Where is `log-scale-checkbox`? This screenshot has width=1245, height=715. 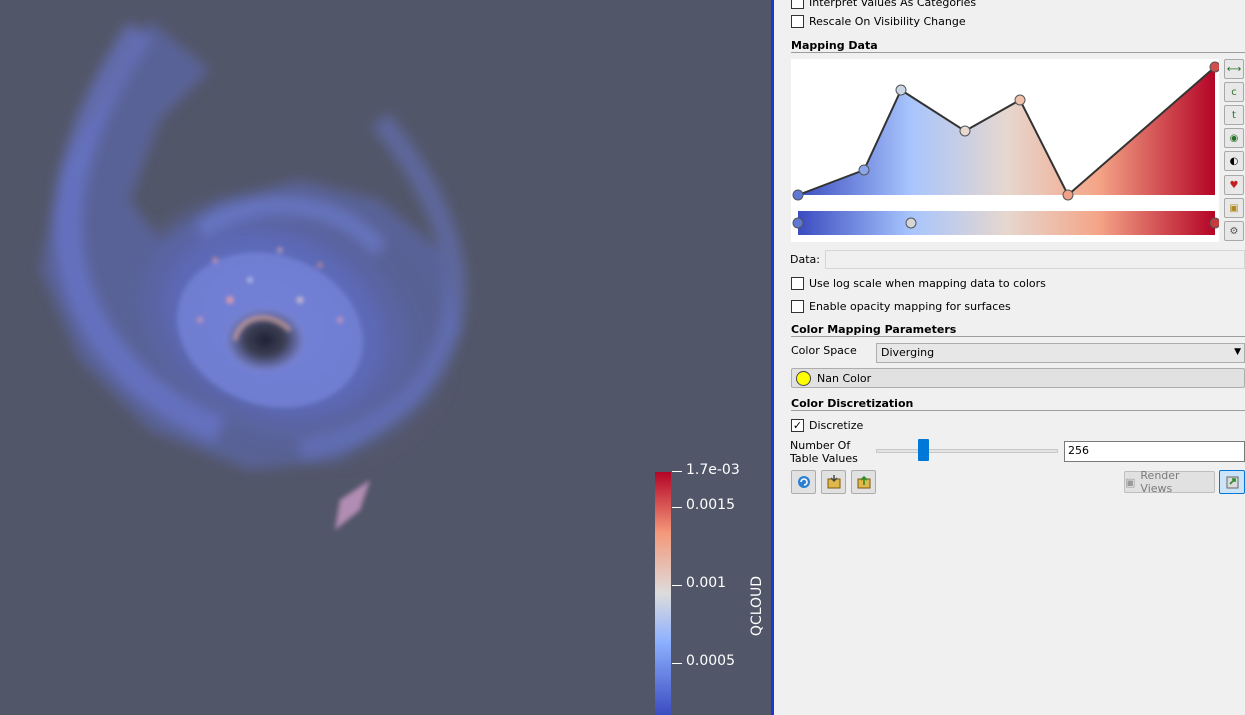
log-scale-checkbox is located at coordinates (797, 283).